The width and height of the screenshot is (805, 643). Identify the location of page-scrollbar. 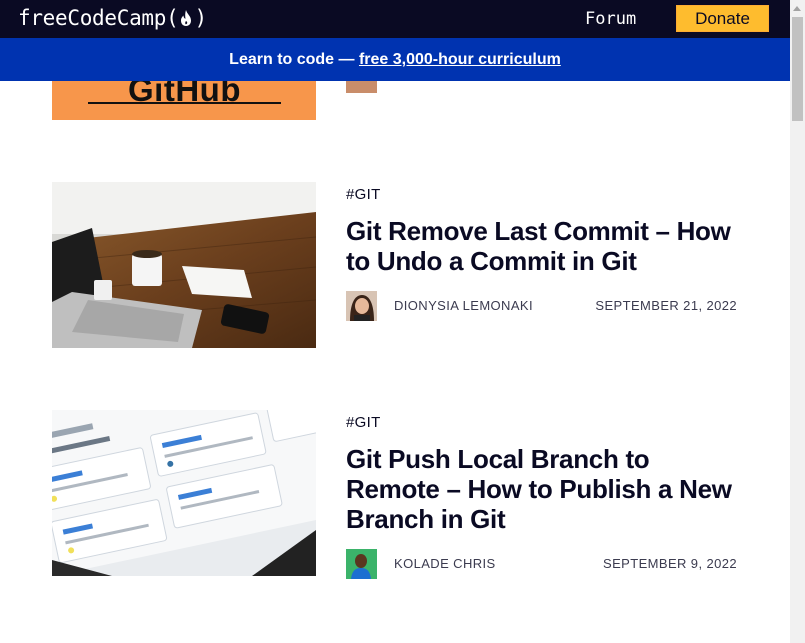
(797, 321).